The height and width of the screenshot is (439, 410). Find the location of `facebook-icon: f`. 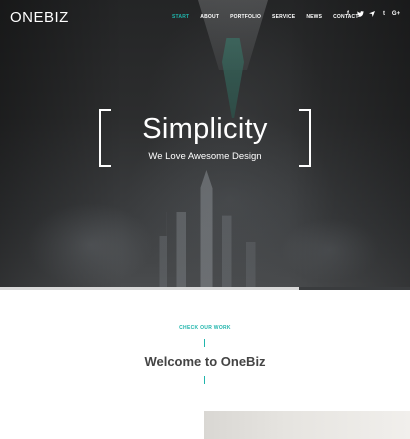

facebook-icon: f is located at coordinates (348, 15).